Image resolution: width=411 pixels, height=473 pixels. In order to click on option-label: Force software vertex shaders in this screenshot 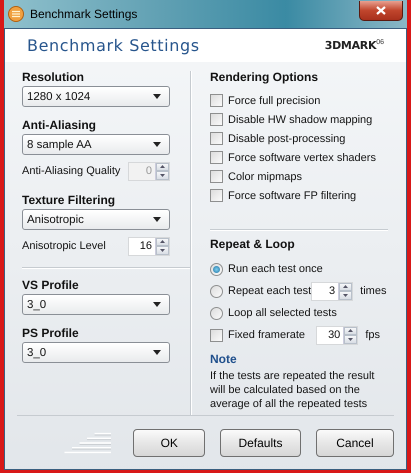, I will do `click(302, 158)`.